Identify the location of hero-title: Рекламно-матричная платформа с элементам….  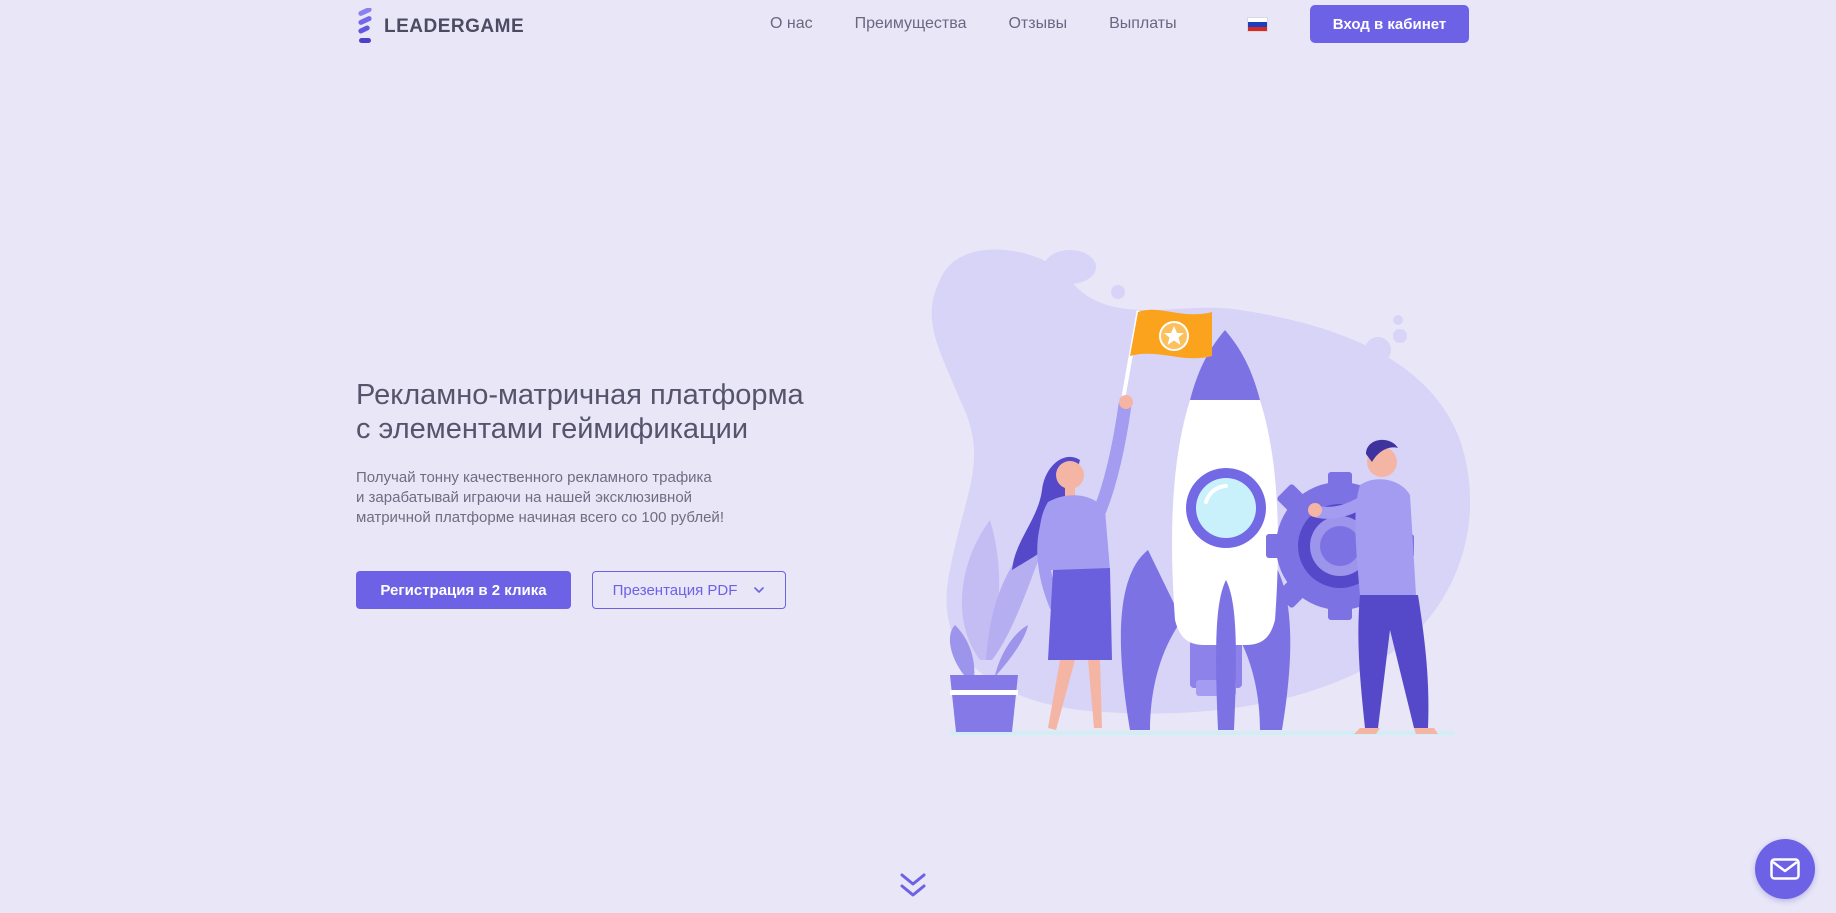
(636, 412).